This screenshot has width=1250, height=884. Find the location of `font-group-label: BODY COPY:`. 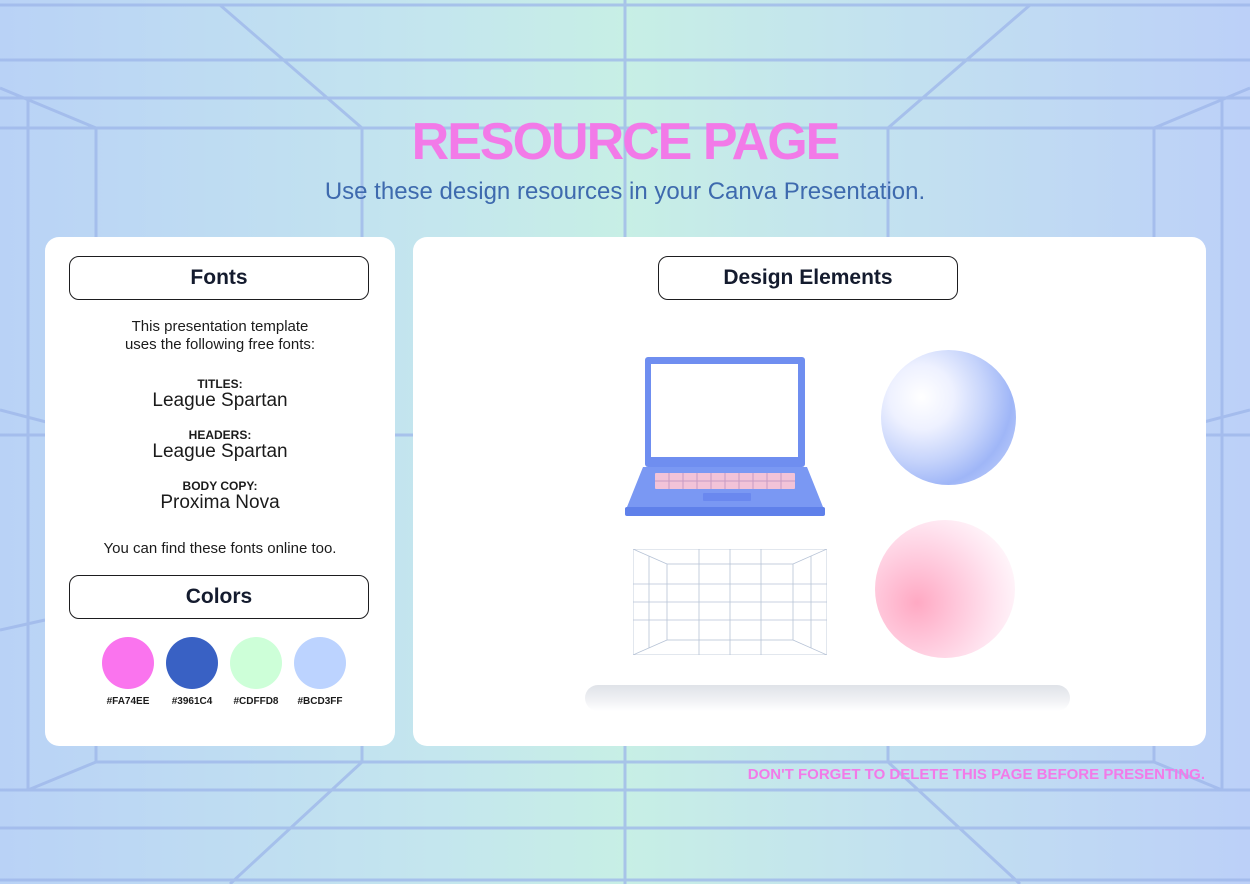

font-group-label: BODY COPY: is located at coordinates (220, 486).